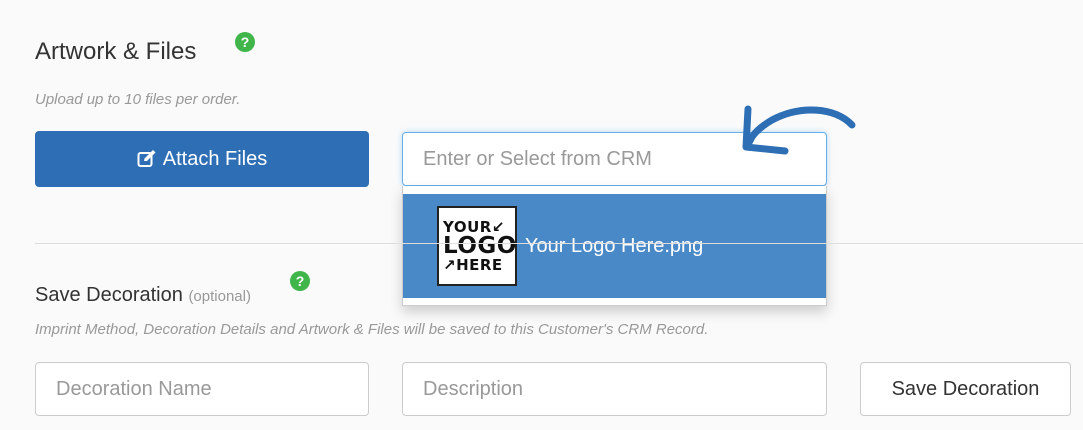 The width and height of the screenshot is (1083, 430). I want to click on description-input, so click(614, 389).